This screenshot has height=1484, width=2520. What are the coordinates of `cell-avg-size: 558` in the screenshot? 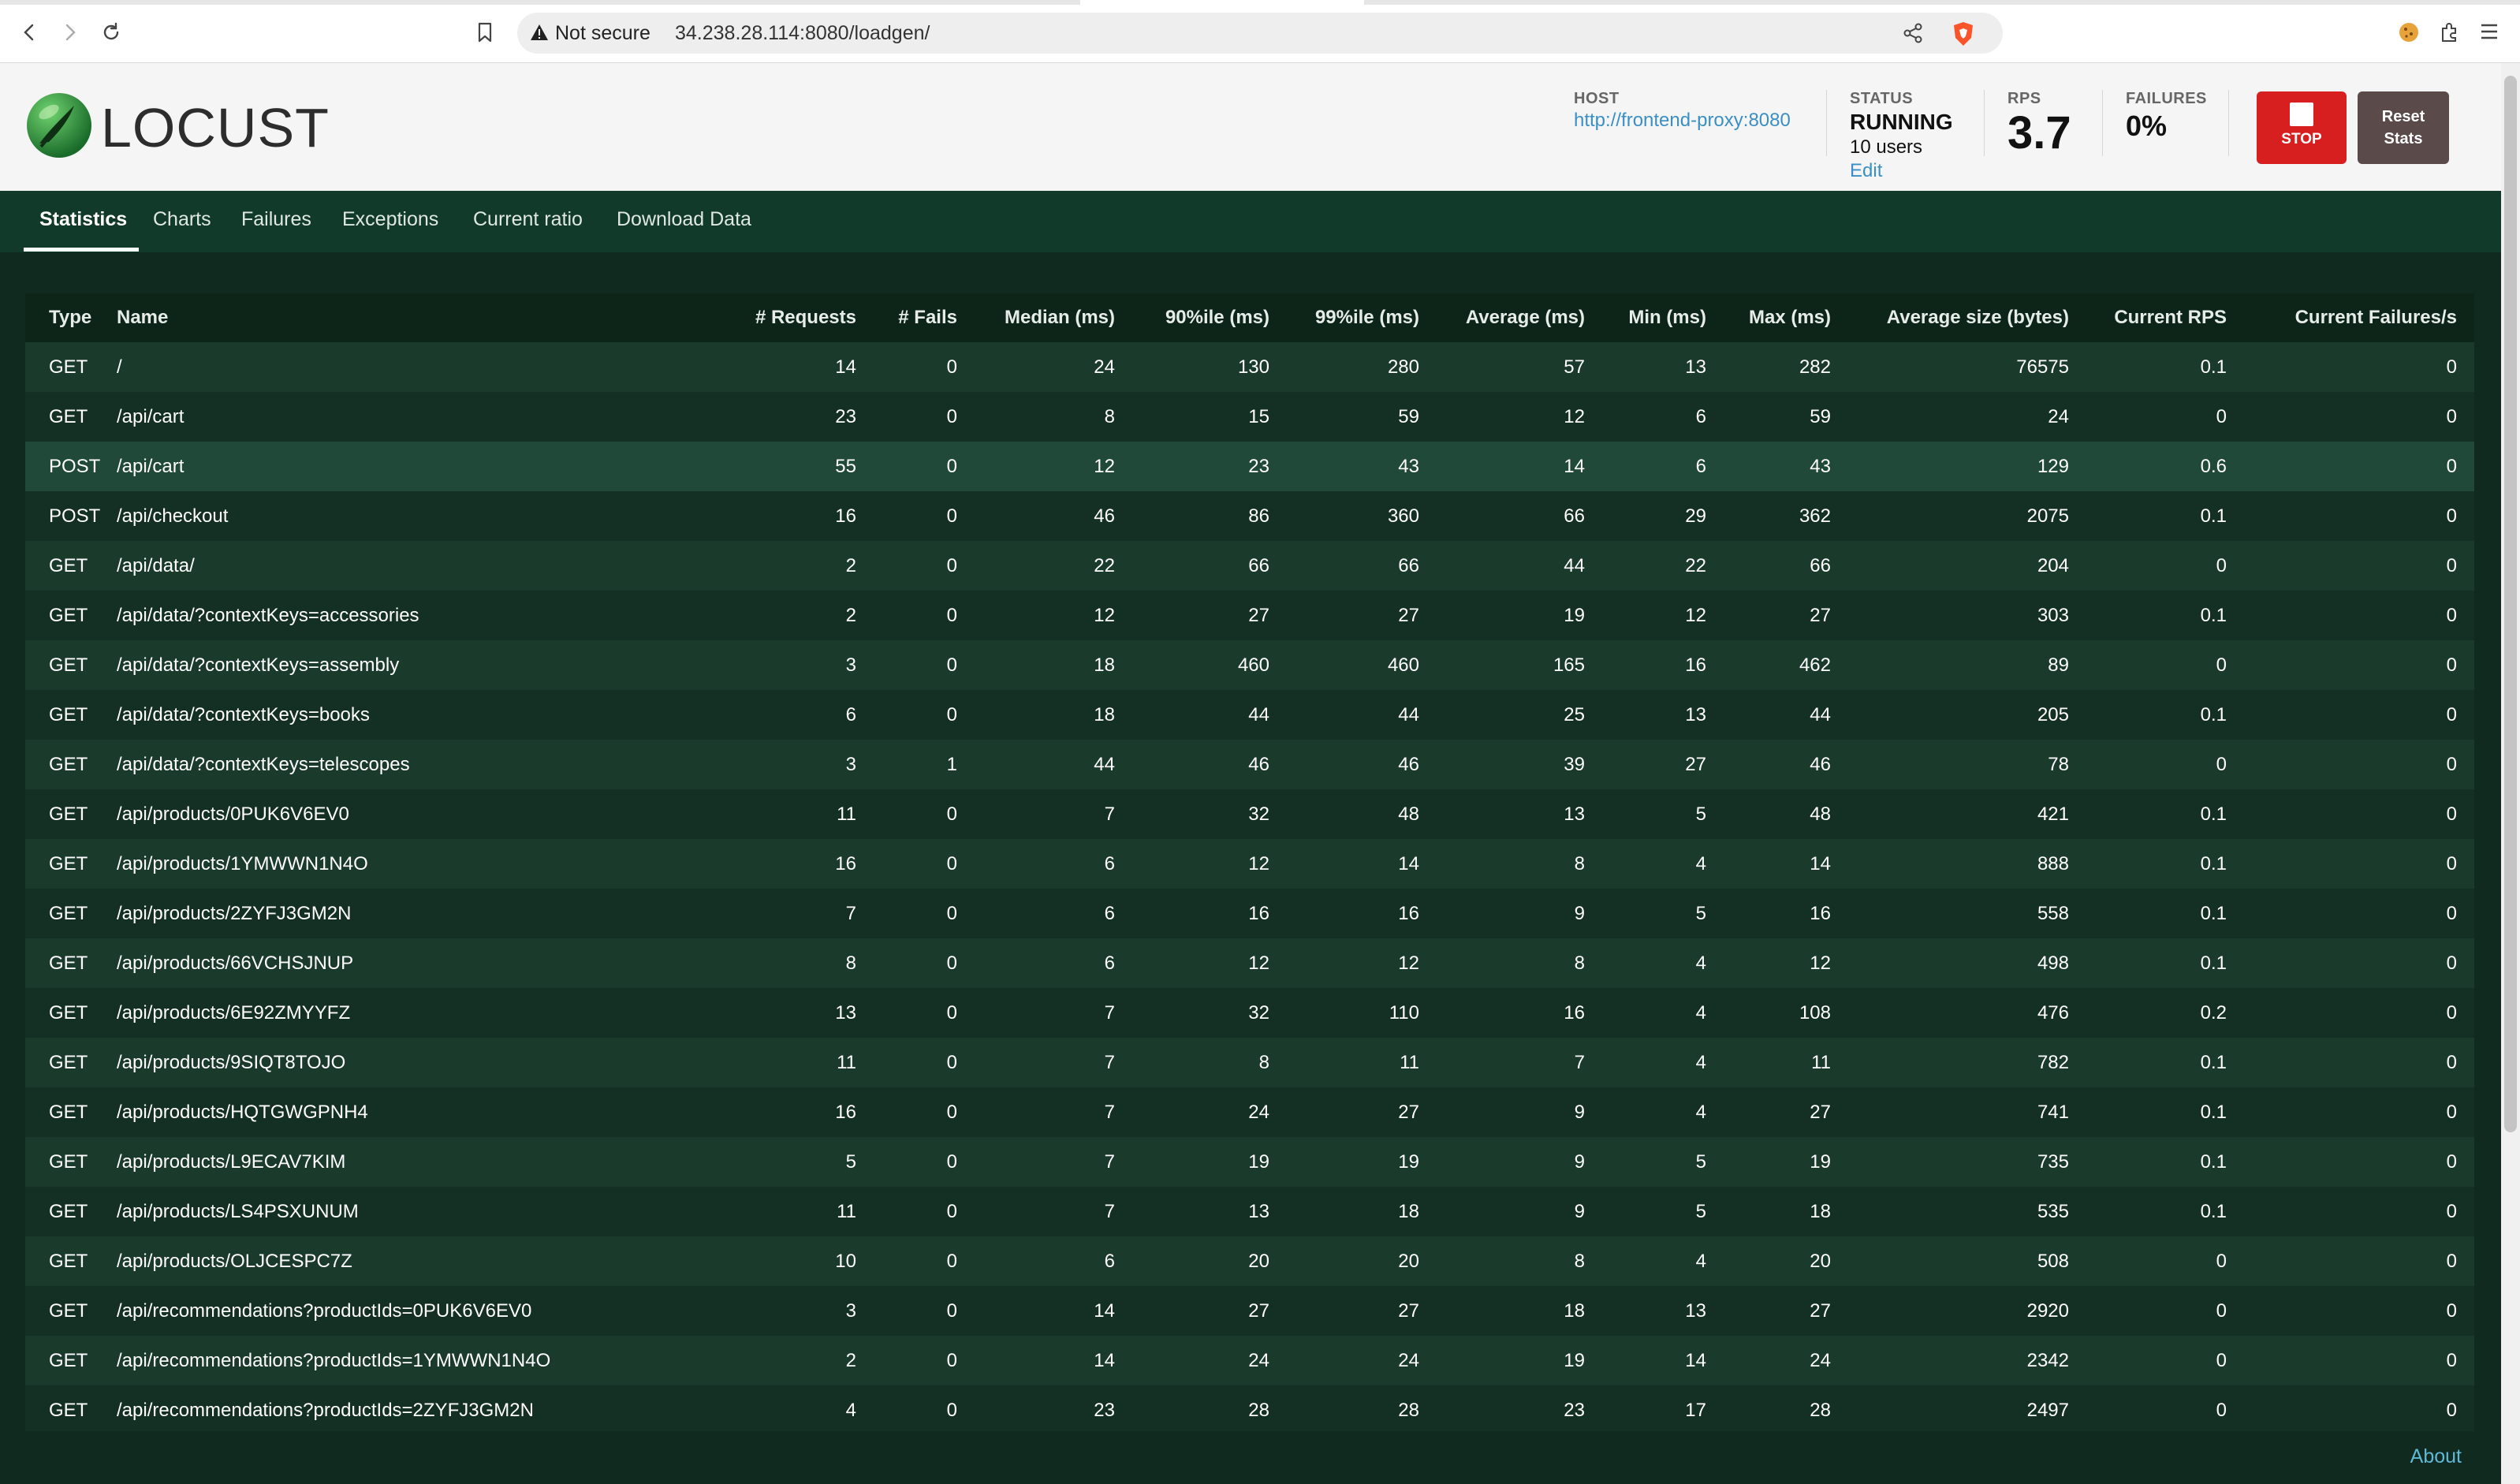 It's located at (2053, 913).